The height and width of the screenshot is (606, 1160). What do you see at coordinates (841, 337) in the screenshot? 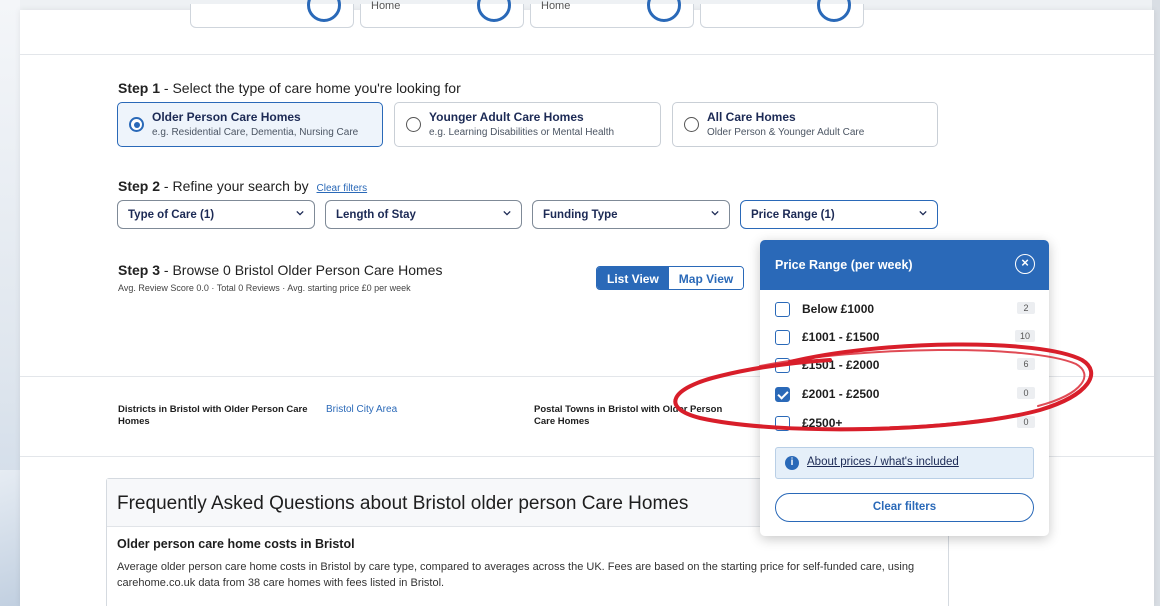
I see `option-label: £1001 - £1500` at bounding box center [841, 337].